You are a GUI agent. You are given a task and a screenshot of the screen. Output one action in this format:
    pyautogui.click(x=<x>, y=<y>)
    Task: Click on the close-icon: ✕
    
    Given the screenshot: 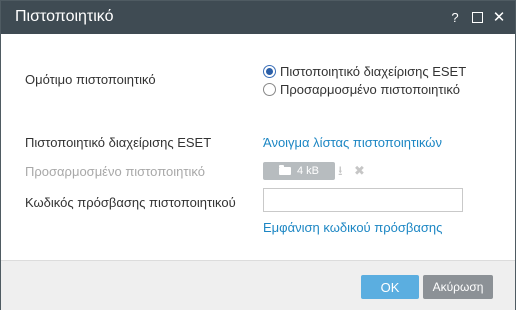 What is the action you would take?
    pyautogui.click(x=499, y=17)
    